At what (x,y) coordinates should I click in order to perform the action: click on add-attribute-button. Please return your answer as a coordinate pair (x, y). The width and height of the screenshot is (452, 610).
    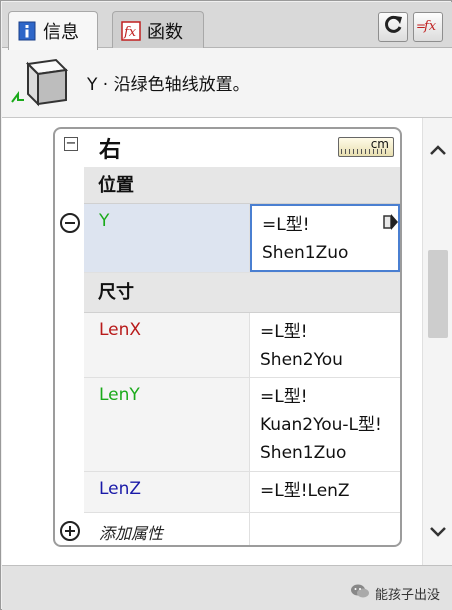
    Looking at the image, I should click on (70, 531).